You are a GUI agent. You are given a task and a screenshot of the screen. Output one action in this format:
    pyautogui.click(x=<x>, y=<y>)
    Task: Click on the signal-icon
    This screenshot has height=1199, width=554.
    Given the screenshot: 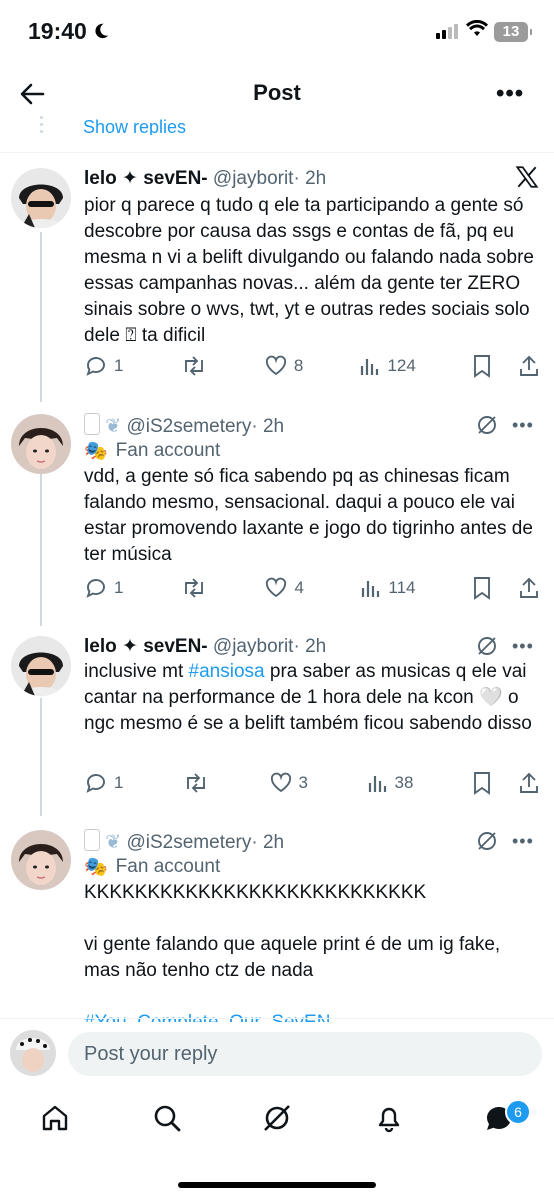 What is the action you would take?
    pyautogui.click(x=447, y=31)
    